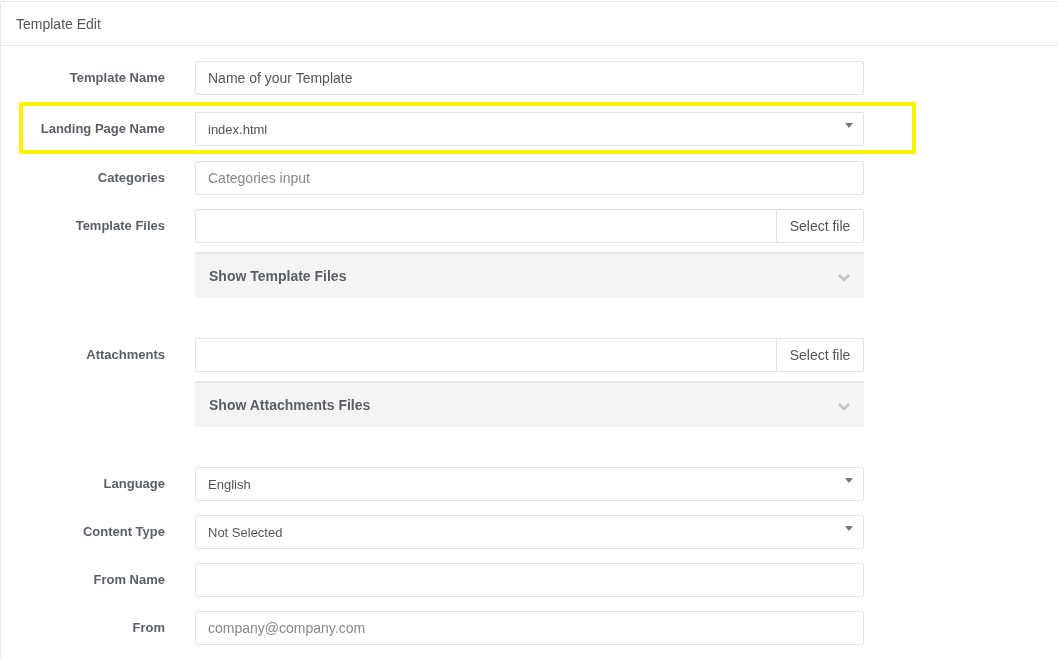 The width and height of the screenshot is (1059, 659). I want to click on dropdown: index.html, so click(529, 129).